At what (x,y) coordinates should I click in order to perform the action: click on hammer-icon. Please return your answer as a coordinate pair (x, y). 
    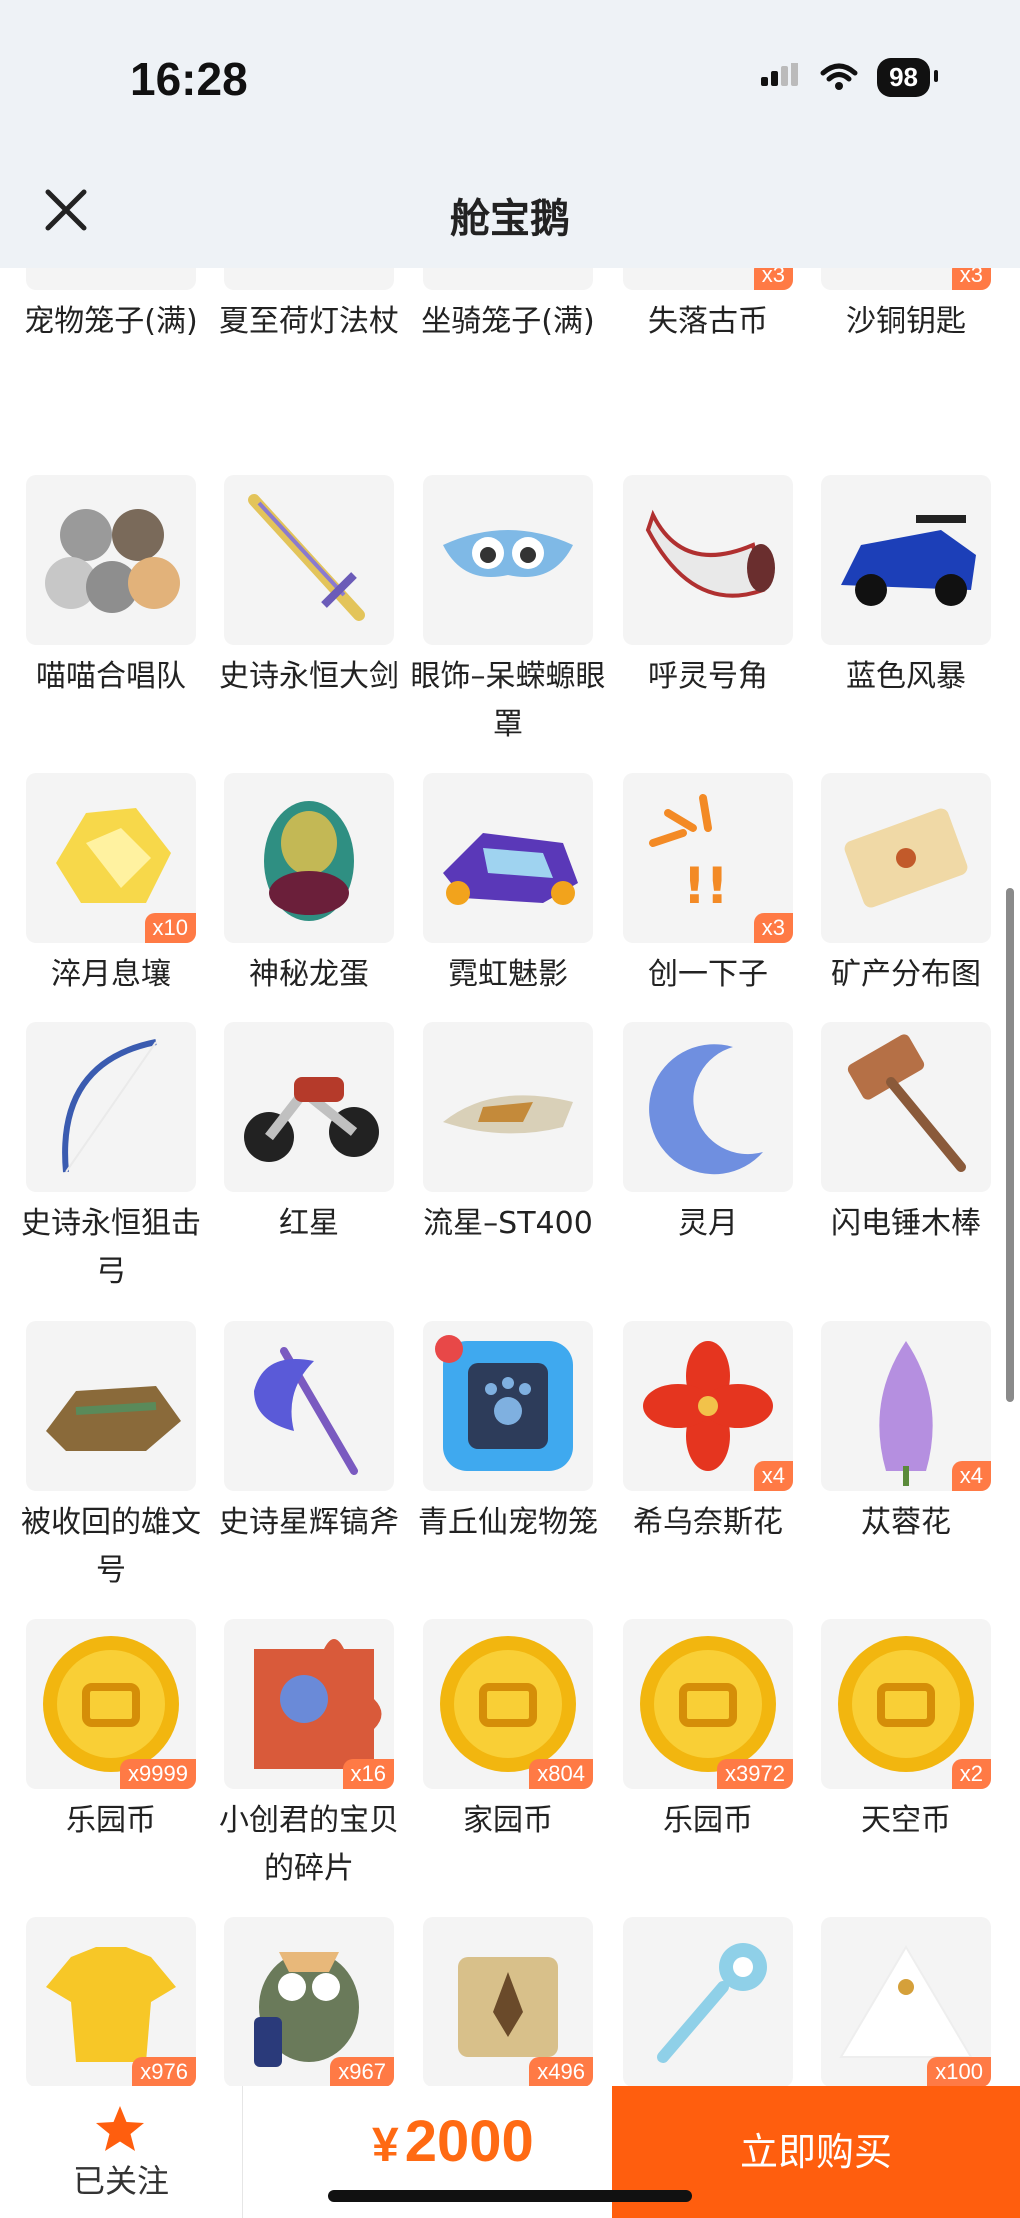
    Looking at the image, I should click on (906, 1103).